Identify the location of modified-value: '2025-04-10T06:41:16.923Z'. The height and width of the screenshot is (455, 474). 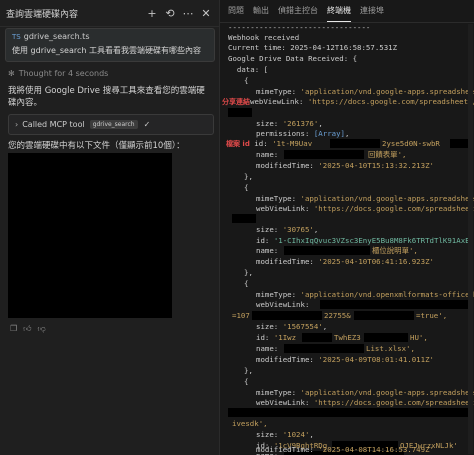
(376, 261).